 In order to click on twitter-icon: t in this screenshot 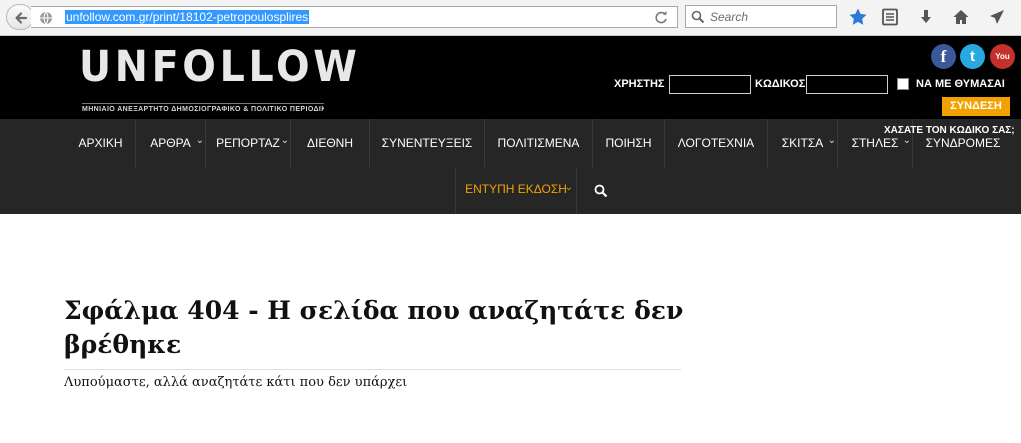, I will do `click(972, 56)`.